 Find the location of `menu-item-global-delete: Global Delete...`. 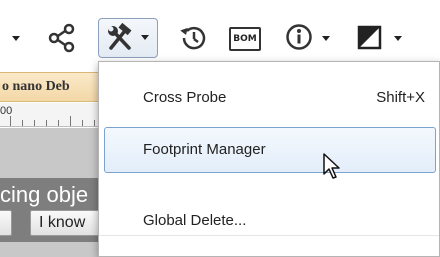

menu-item-global-delete: Global Delete... is located at coordinates (269, 221).